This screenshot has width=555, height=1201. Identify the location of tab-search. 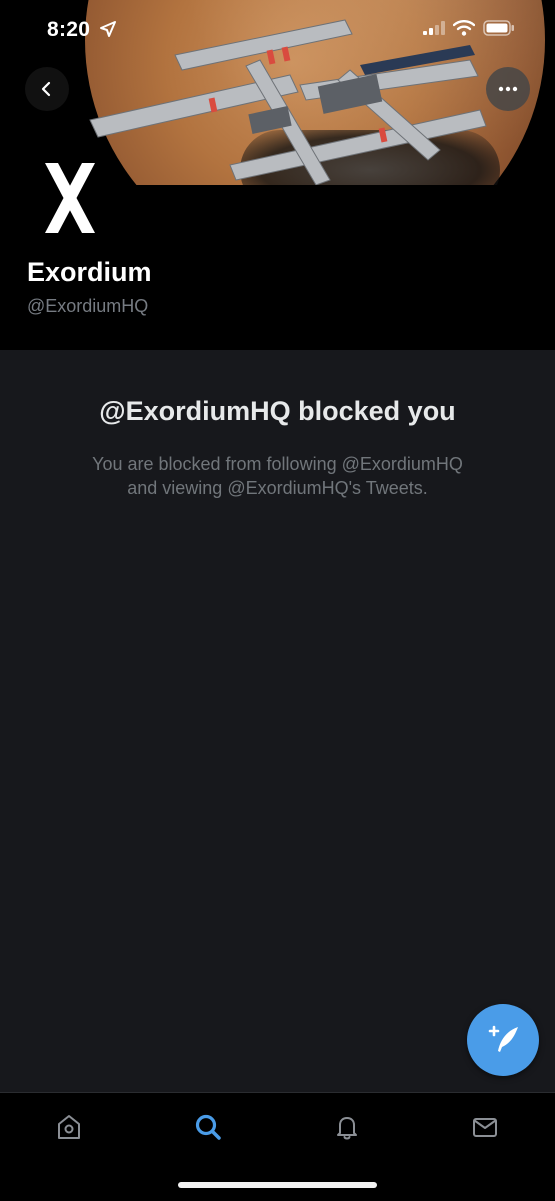
(208, 1127).